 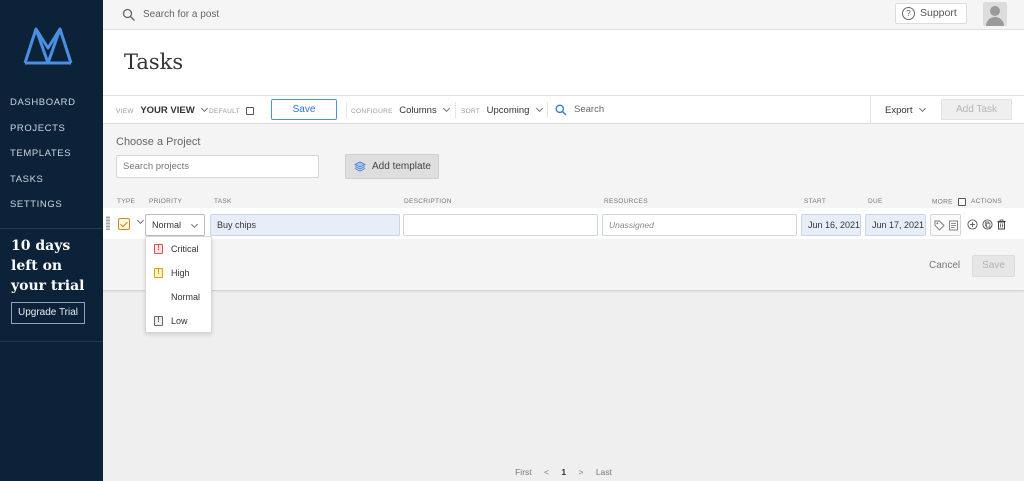 What do you see at coordinates (158, 273) in the screenshot?
I see `high-flag-icon: !` at bounding box center [158, 273].